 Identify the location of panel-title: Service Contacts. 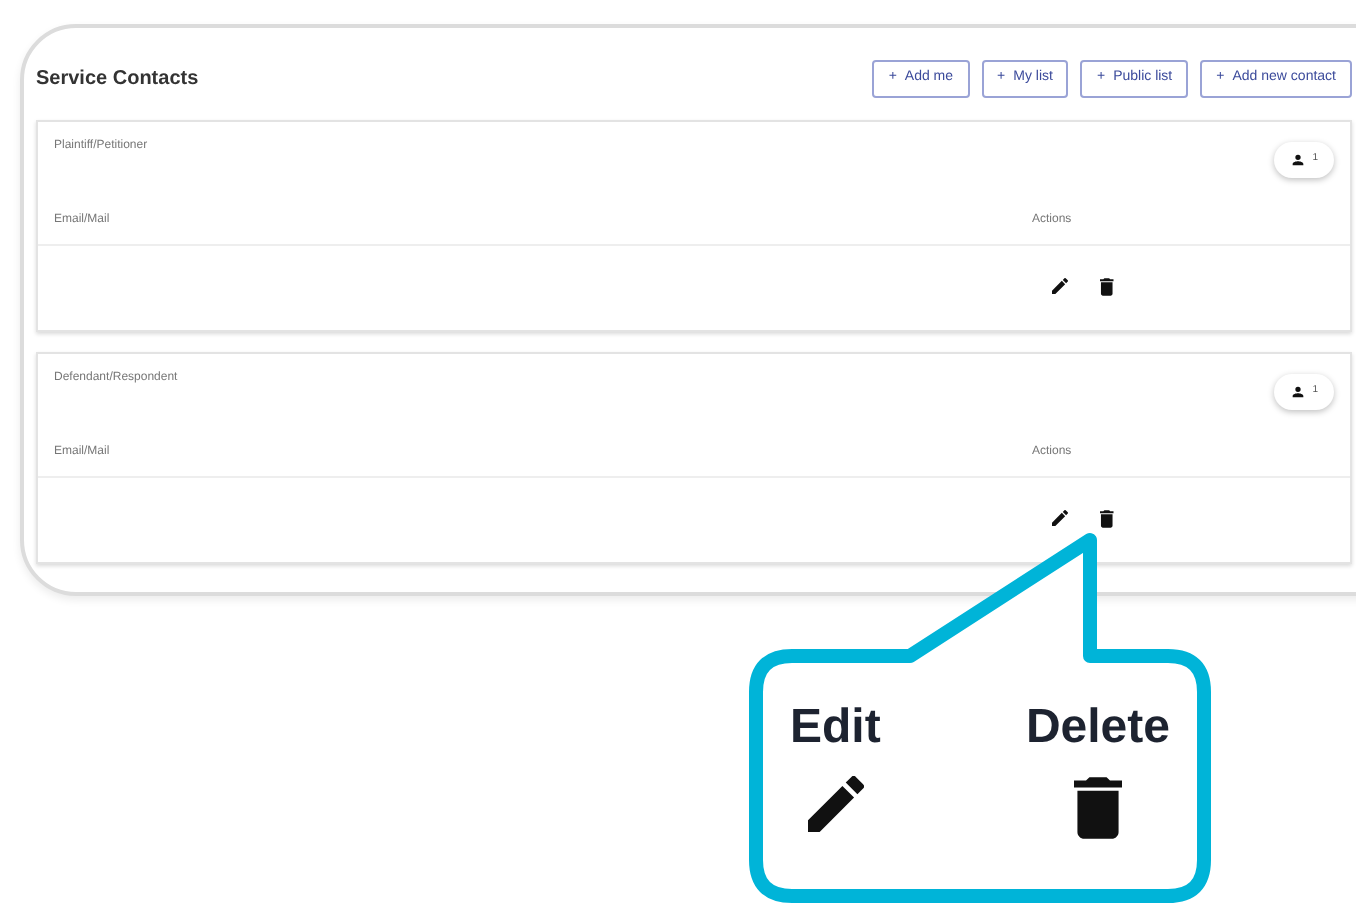
(117, 79).